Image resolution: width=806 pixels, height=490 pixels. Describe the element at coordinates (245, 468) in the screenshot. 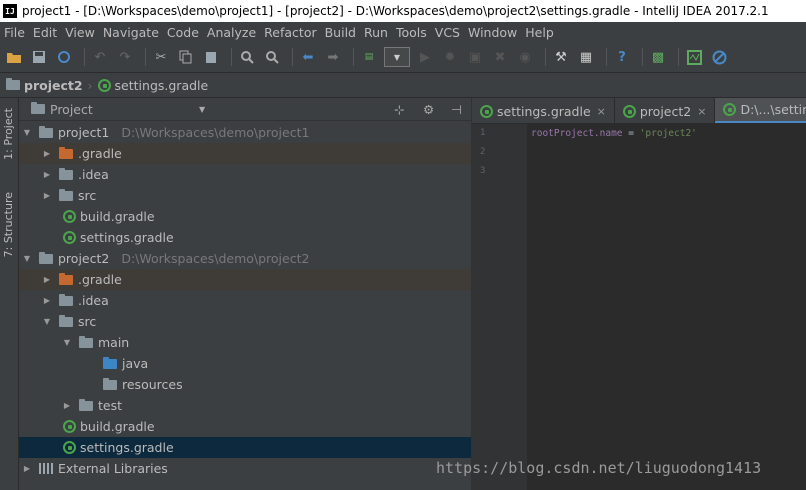

I see `tree-item-external-libraries: ▶ External Libraries` at that location.